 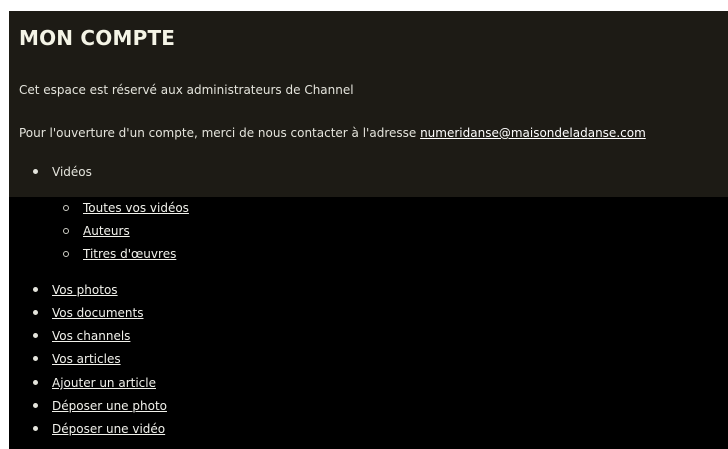 I want to click on menu-link: Vos photos, so click(x=85, y=290).